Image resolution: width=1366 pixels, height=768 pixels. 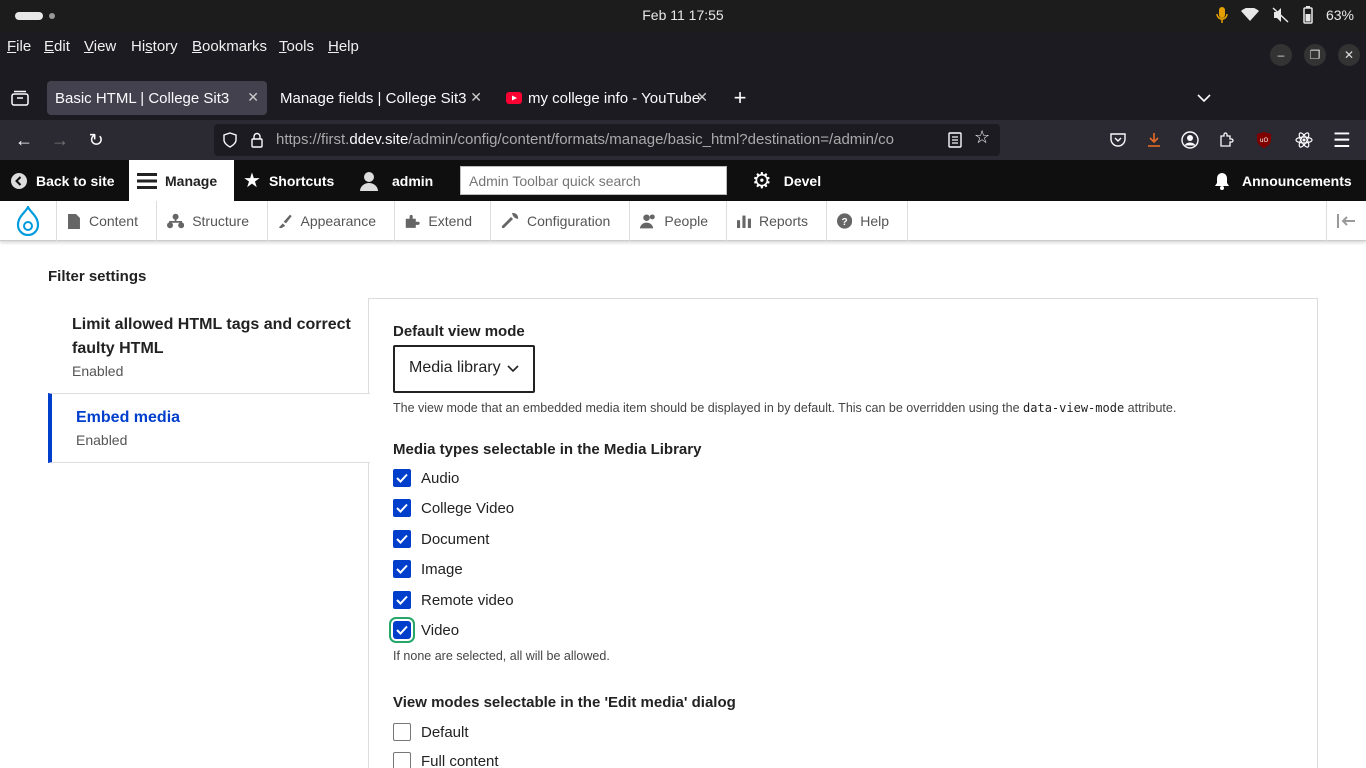 I want to click on media-type-audio-checkbox: Audio, so click(x=426, y=478).